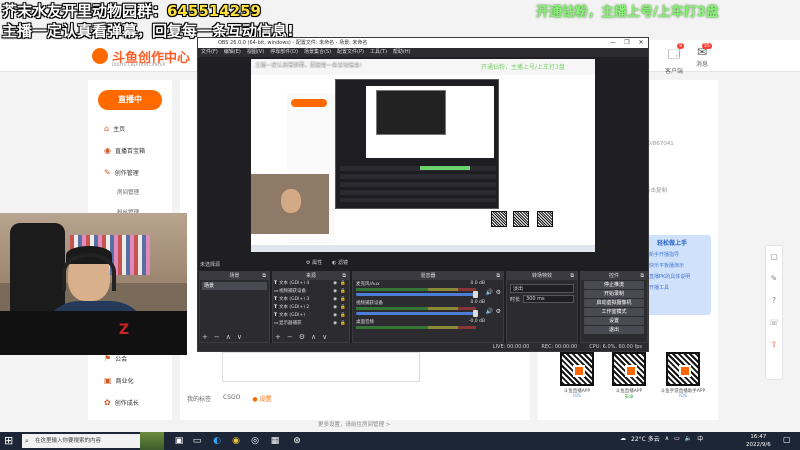  I want to click on live-status-button: 直播中, so click(130, 100).